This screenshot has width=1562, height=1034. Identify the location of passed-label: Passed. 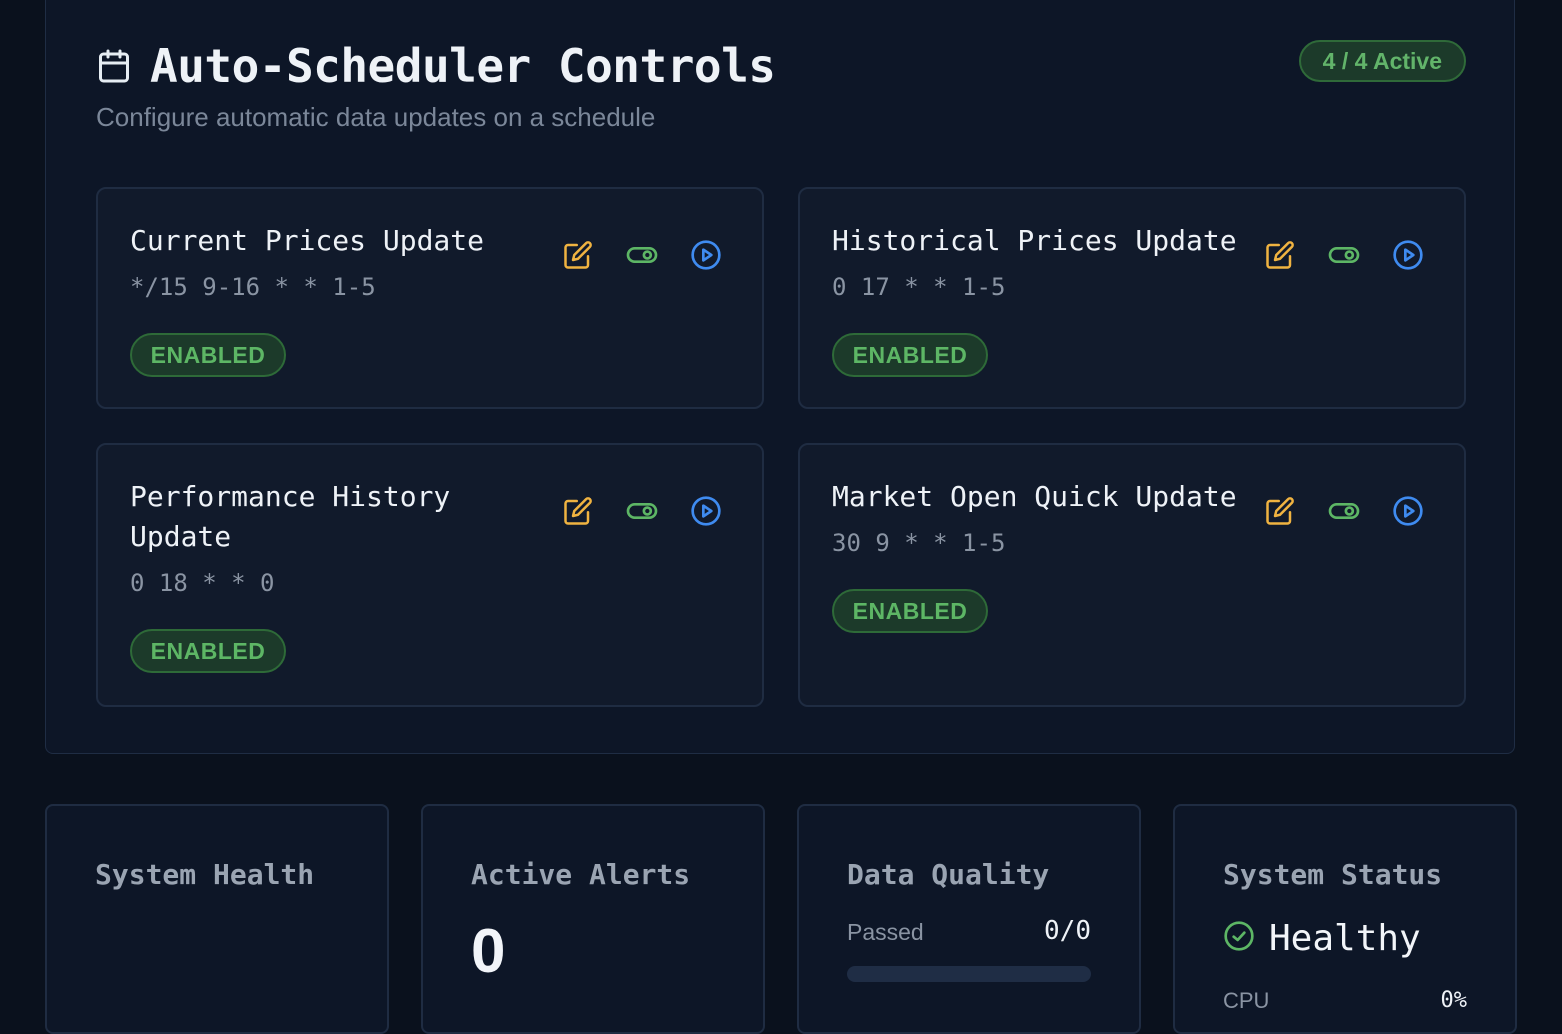
(885, 932).